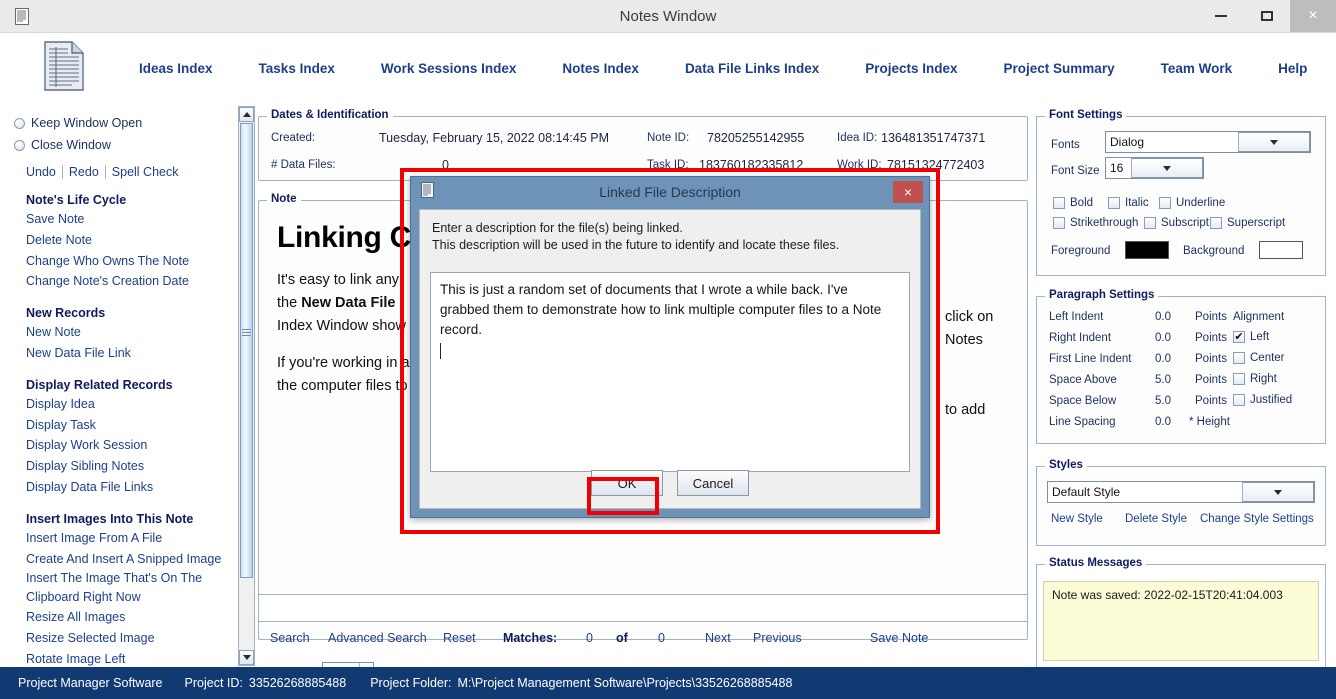  What do you see at coordinates (643, 608) in the screenshot?
I see `search-input` at bounding box center [643, 608].